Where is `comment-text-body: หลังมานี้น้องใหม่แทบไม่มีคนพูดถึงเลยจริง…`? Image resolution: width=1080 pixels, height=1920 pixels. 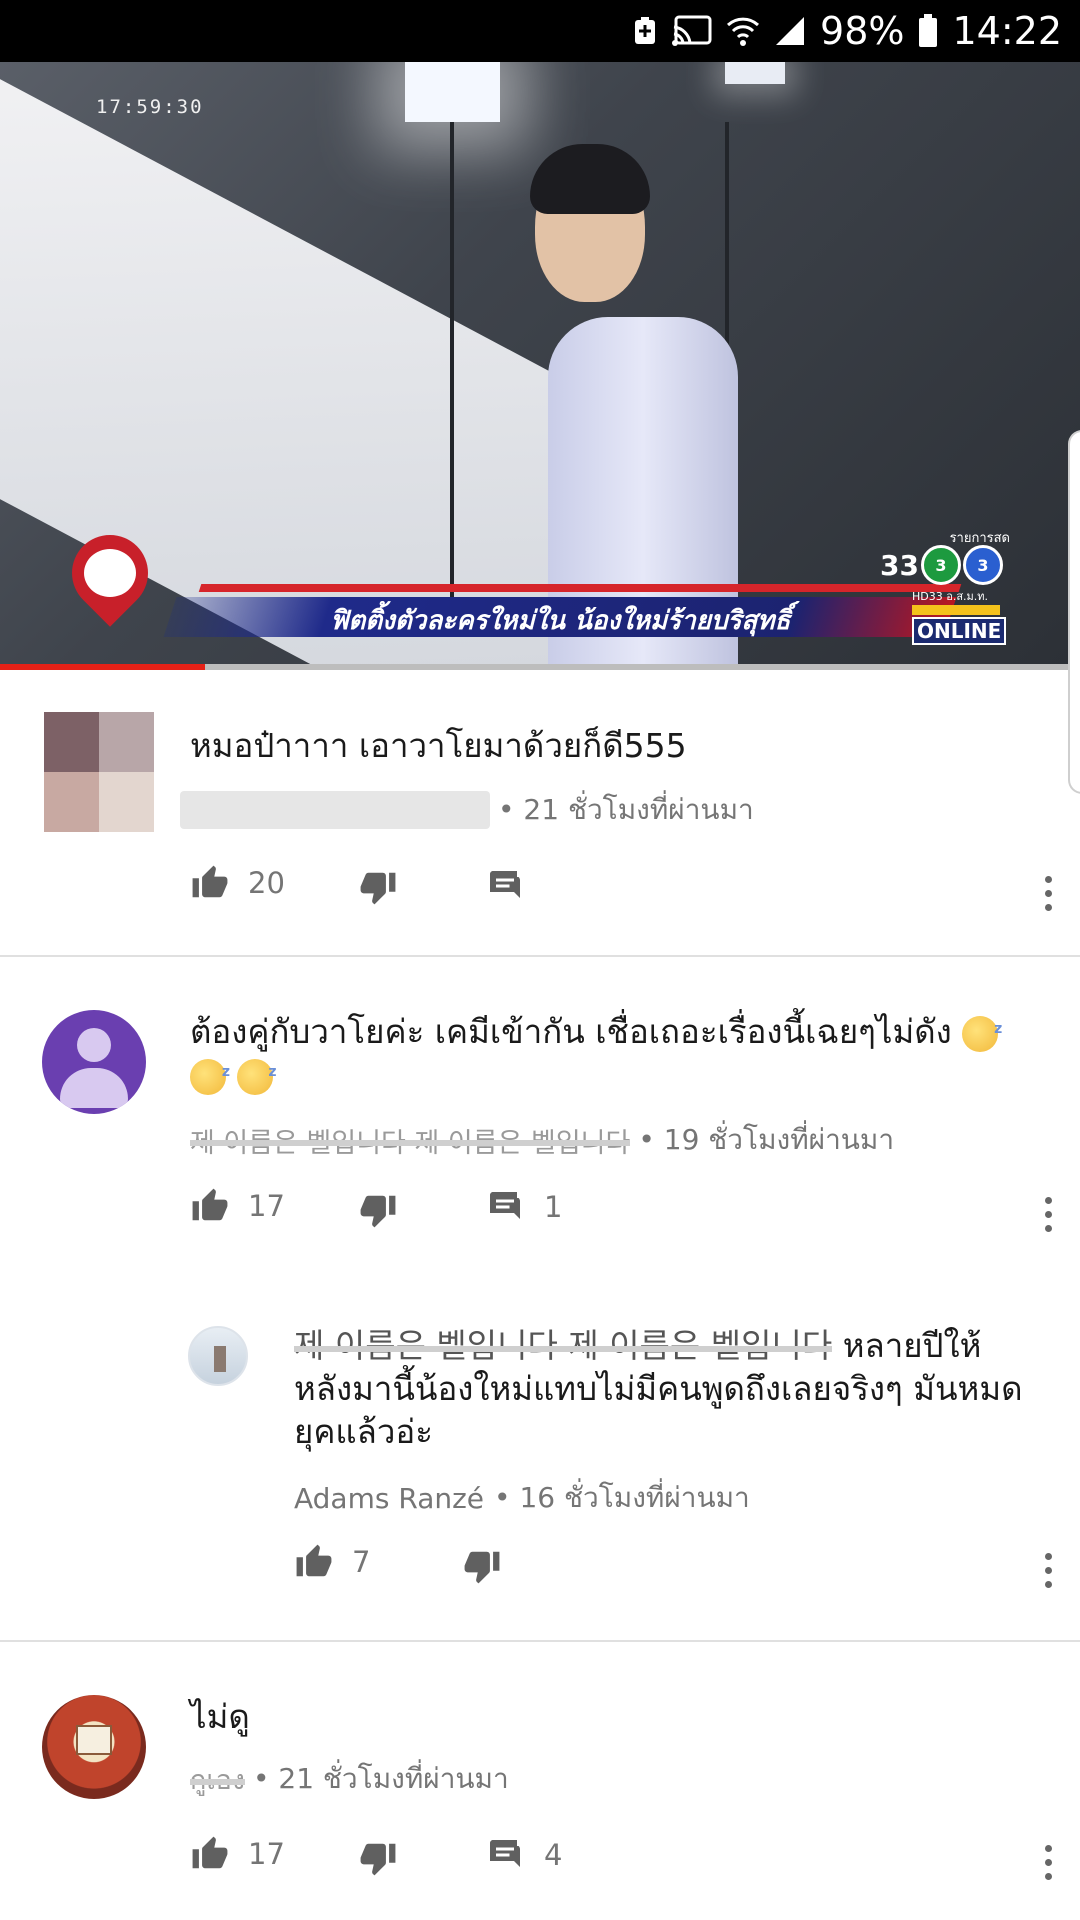
comment-text-body: หลังมานี้น้องใหม่แทบไม่มีคนพูดถึงเลยจริง… is located at coordinates (658, 1410).